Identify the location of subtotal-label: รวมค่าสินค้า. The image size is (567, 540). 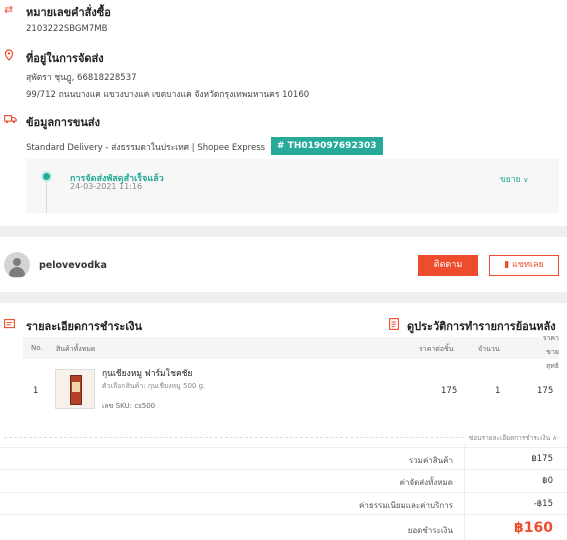
(430, 460).